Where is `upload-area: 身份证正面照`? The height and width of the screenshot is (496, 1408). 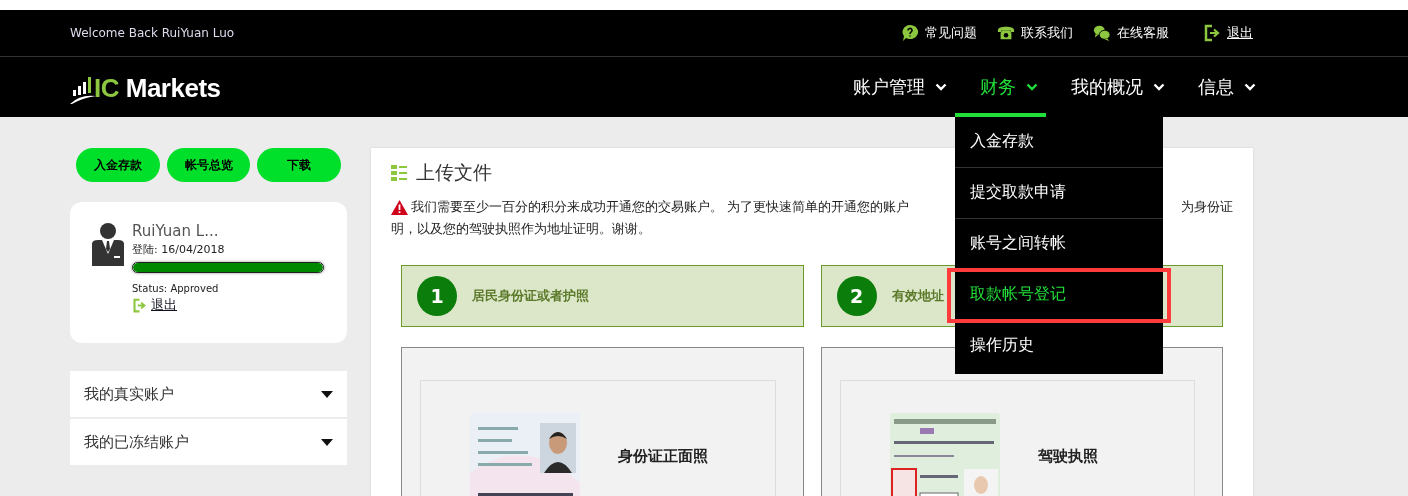 upload-area: 身份证正面照 is located at coordinates (598, 438).